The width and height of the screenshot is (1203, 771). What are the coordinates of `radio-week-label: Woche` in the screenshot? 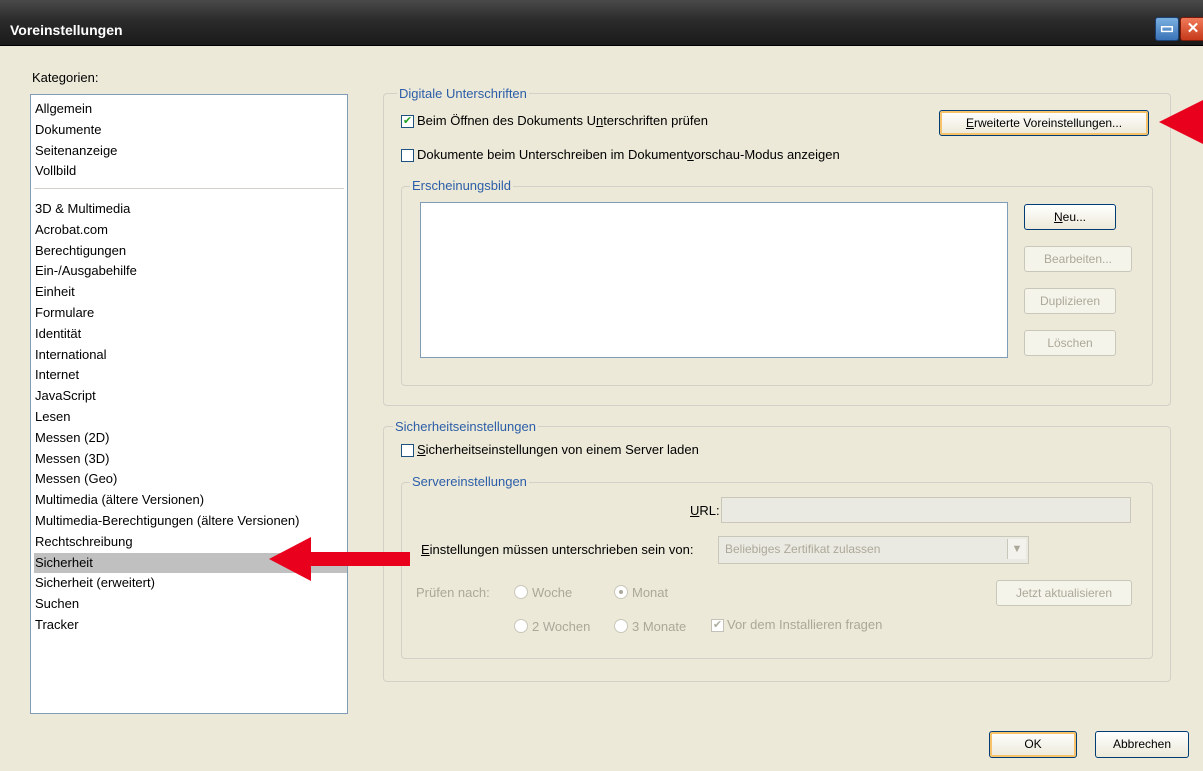 It's located at (552, 592).